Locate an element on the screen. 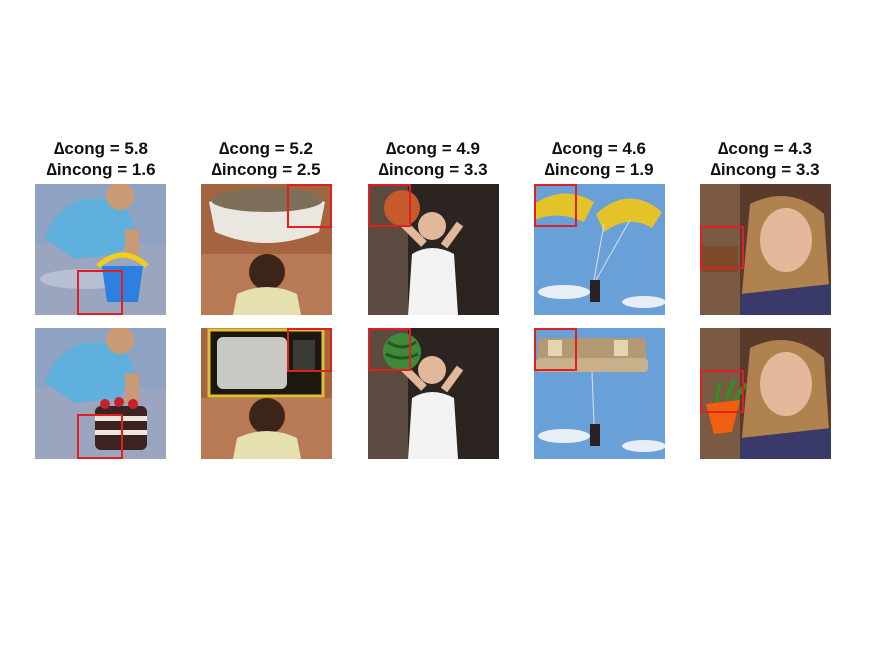 This screenshot has height=656, width=875. figure-column-5: ∆cong = 4.3 ∆incong = 3.3 is located at coordinates (765, 159).